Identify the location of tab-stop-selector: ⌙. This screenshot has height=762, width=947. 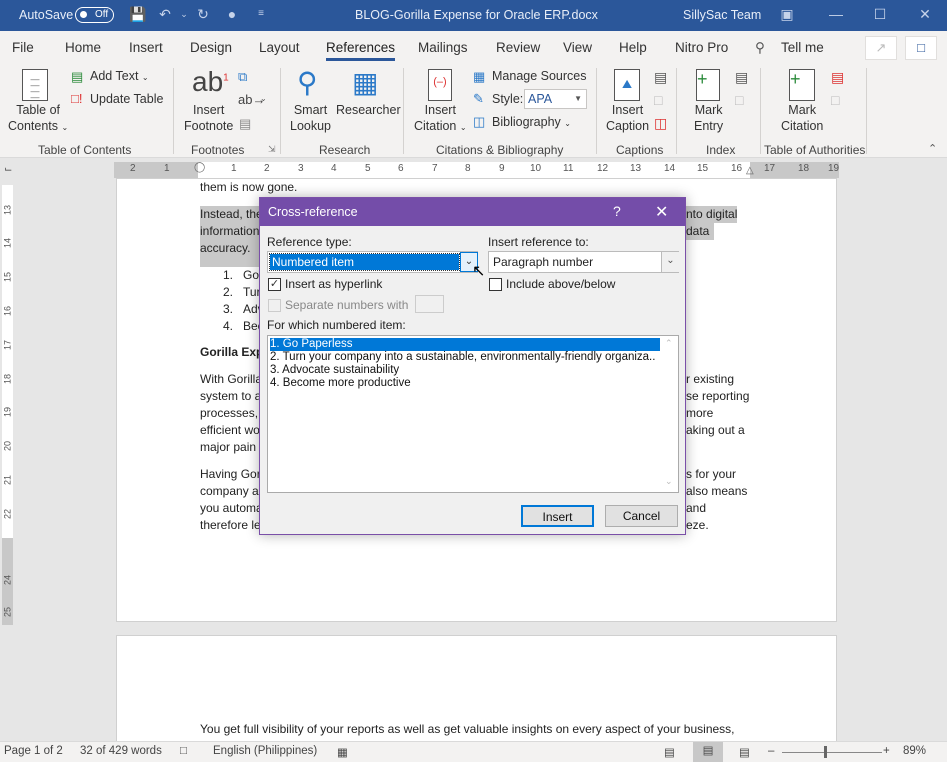
(9, 170).